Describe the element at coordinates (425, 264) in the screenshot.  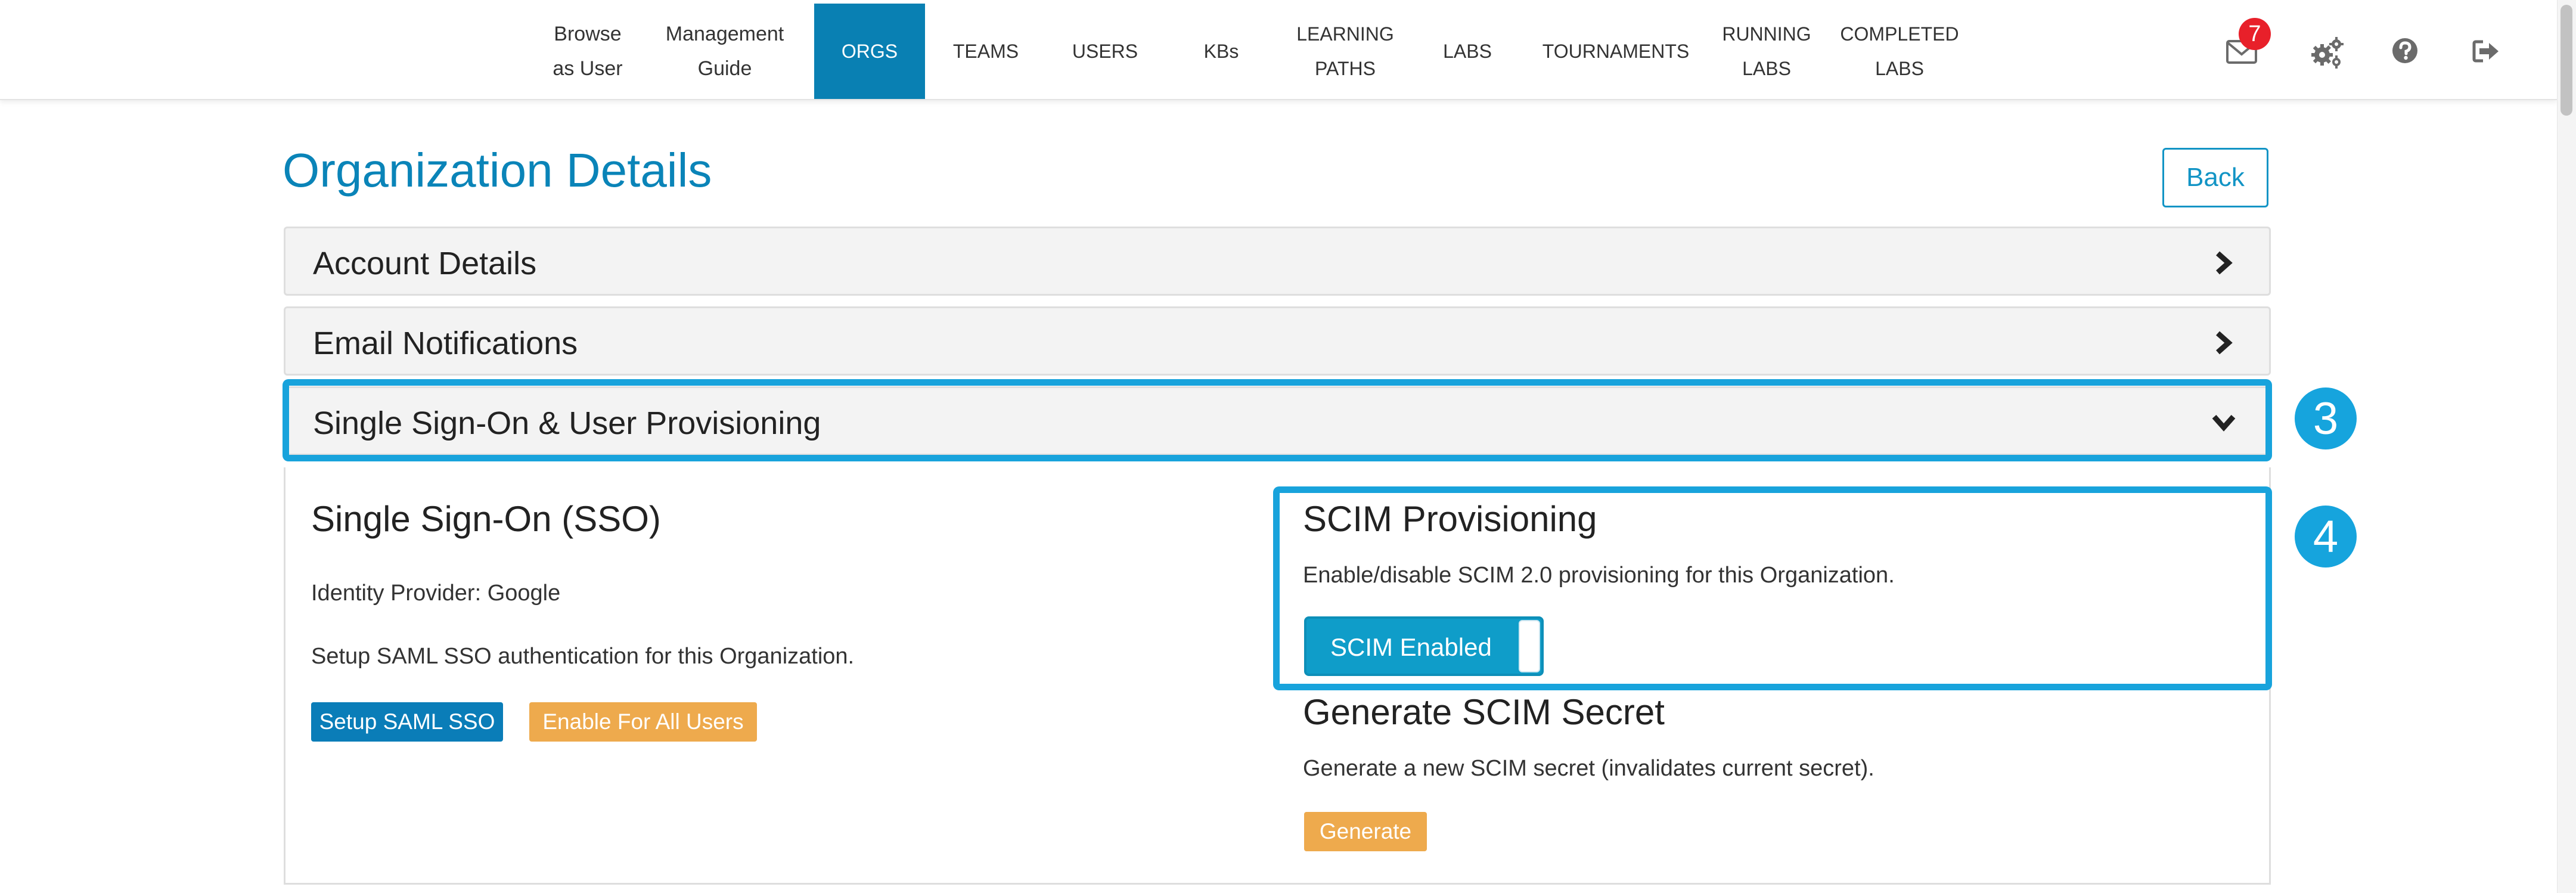
I see `accordion-title: Account Details` at that location.